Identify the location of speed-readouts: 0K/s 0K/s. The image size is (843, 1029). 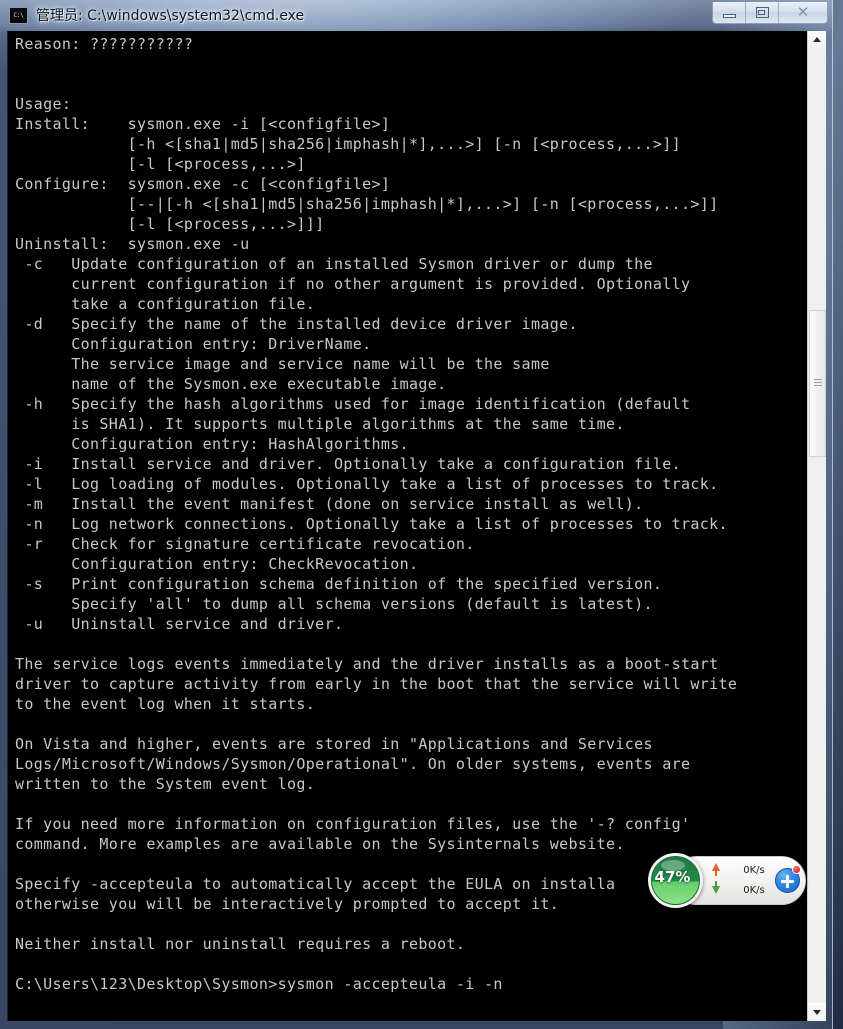
(754, 881).